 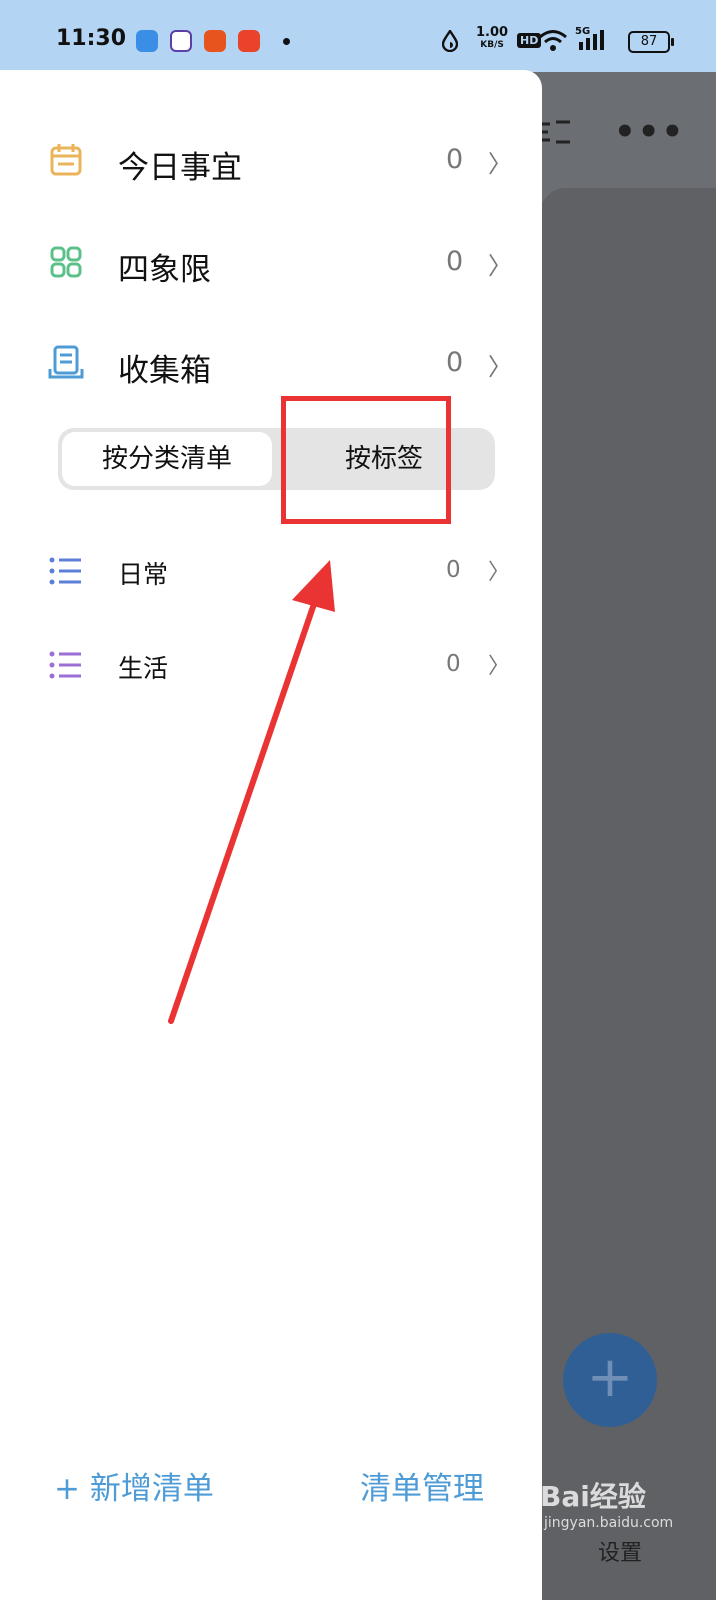 What do you see at coordinates (593, 1496) in the screenshot?
I see `watermark-brand: Bai经验` at bounding box center [593, 1496].